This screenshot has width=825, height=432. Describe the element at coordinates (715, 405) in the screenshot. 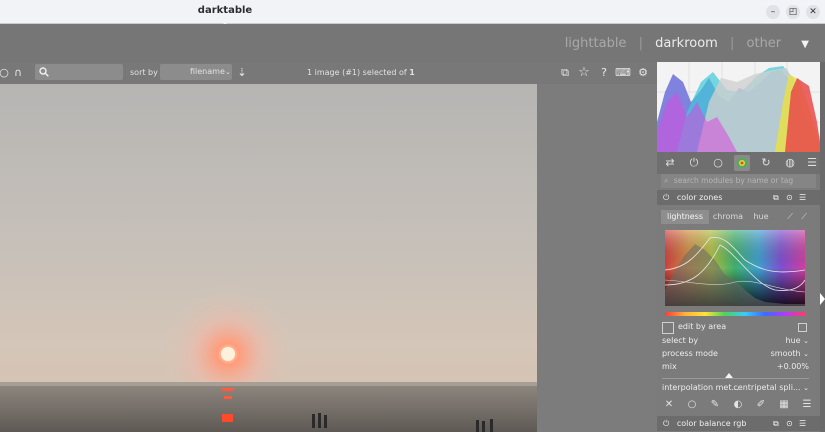

I see `brush-icon: ✎` at that location.